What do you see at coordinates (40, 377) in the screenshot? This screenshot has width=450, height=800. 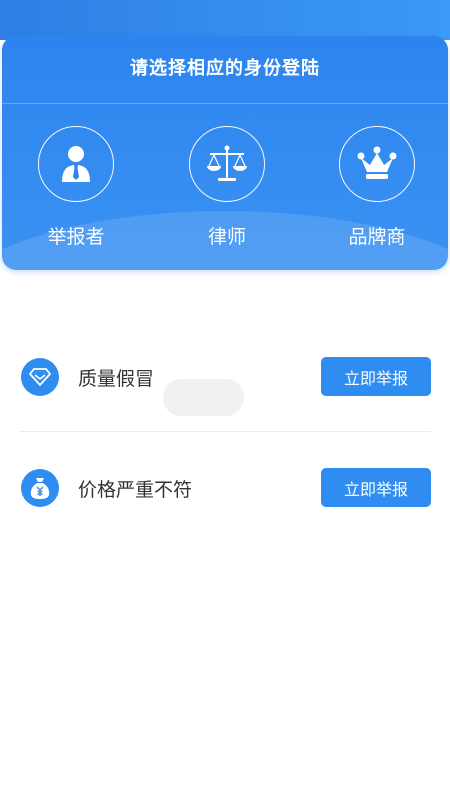 I see `diamond-icon` at bounding box center [40, 377].